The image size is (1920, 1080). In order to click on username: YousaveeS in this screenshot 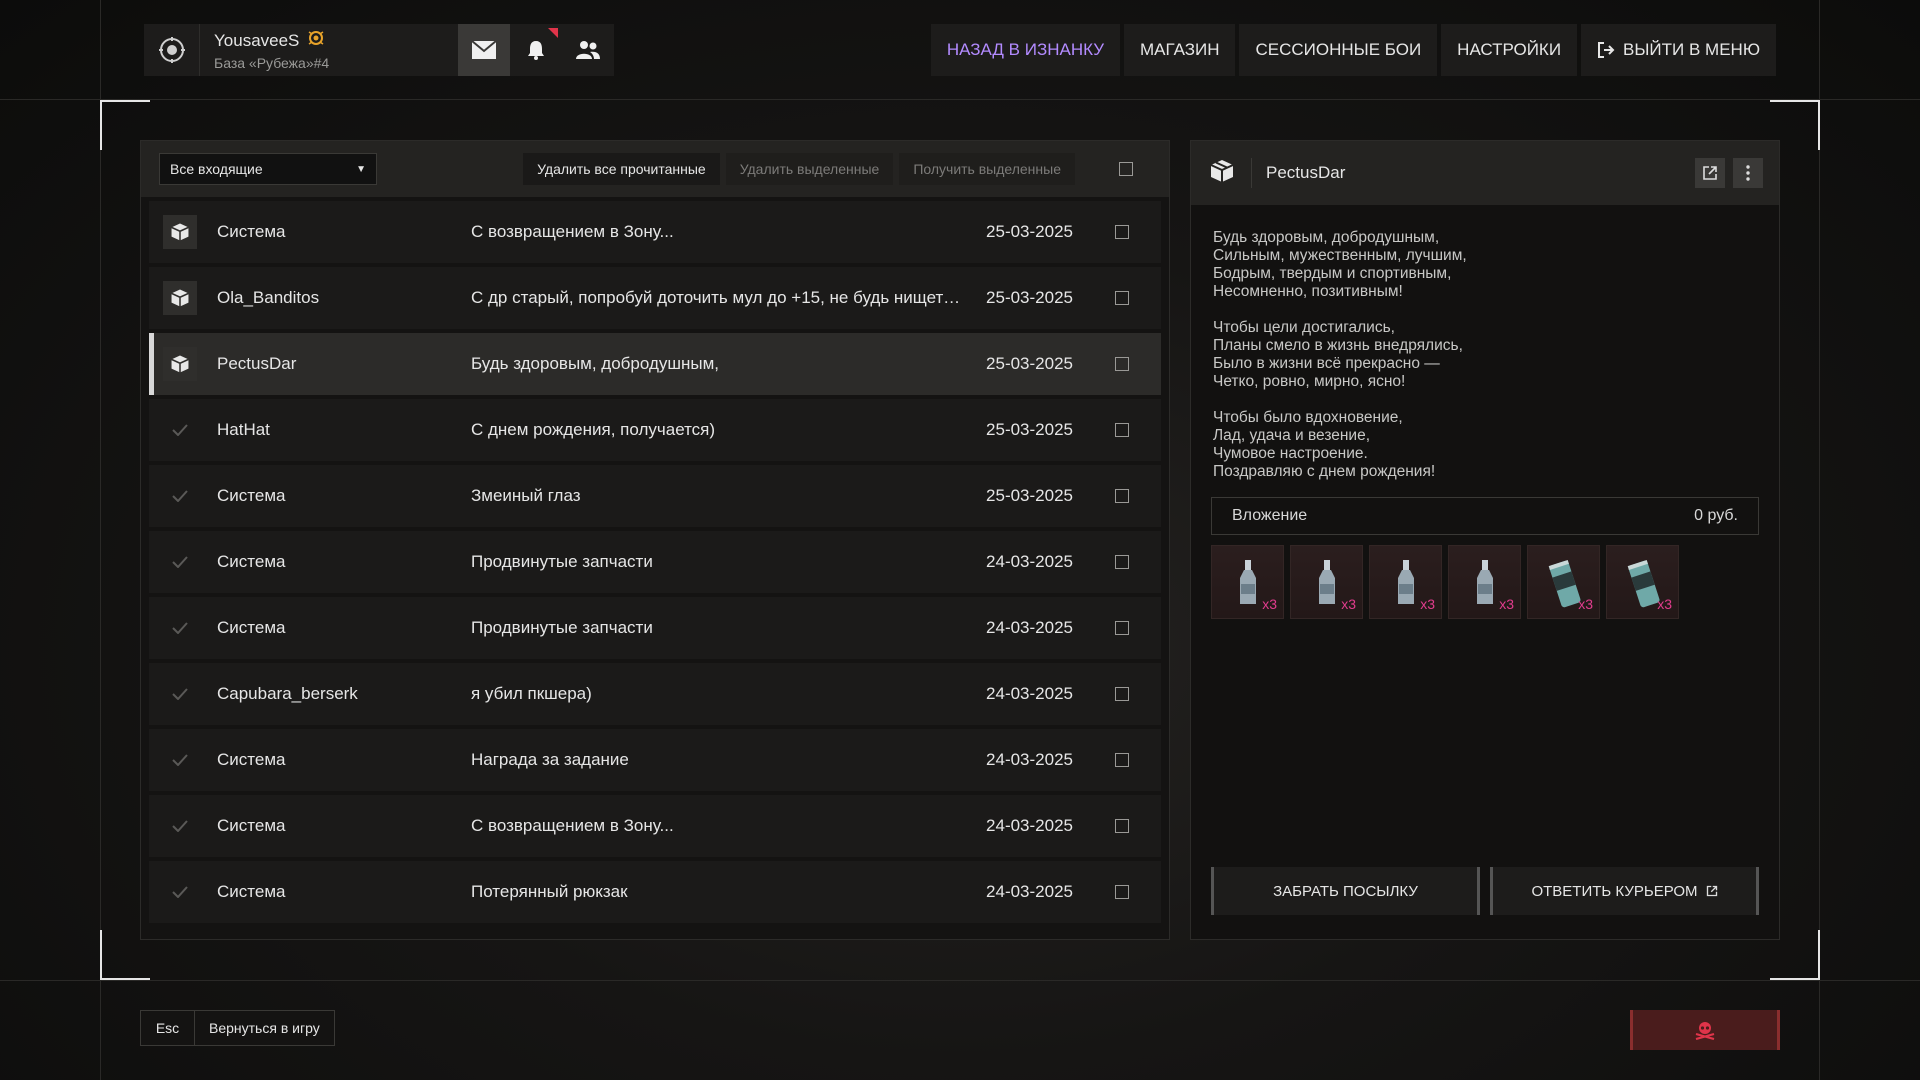, I will do `click(257, 40)`.